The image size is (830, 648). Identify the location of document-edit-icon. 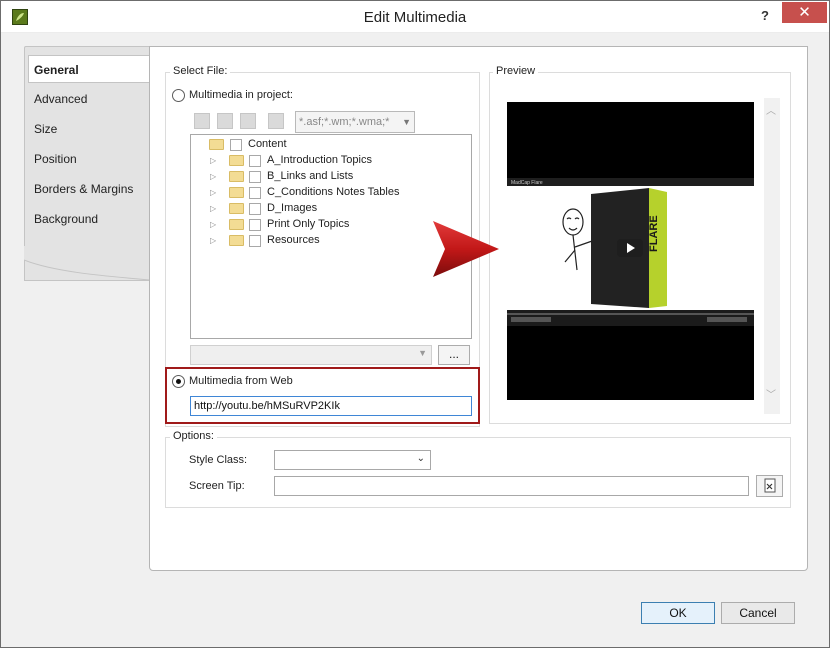
(770, 485).